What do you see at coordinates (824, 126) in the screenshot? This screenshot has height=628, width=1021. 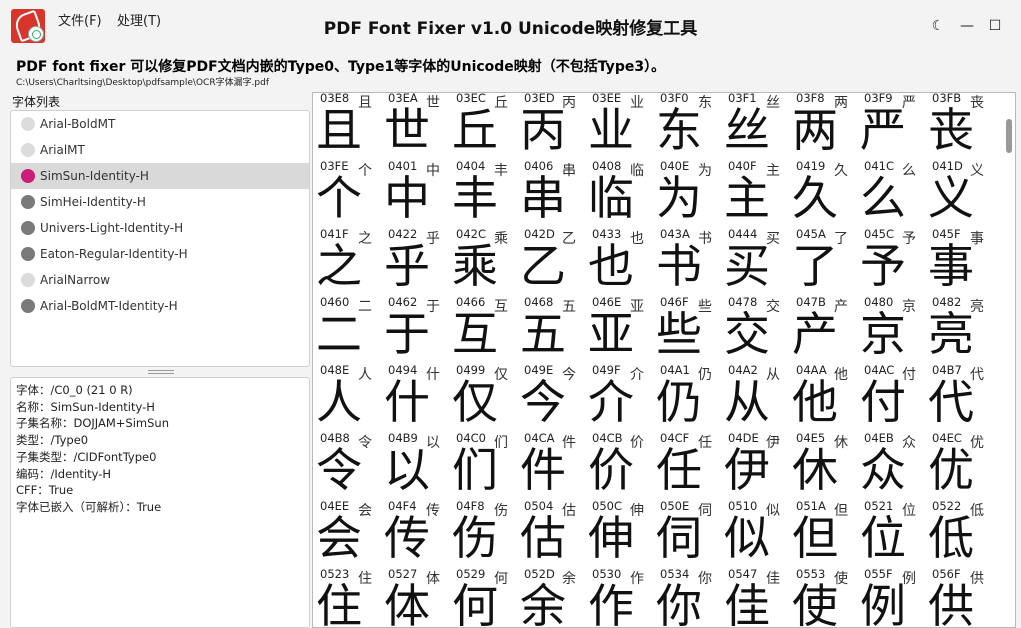 I see `glyph-cell: 03F8 两两` at bounding box center [824, 126].